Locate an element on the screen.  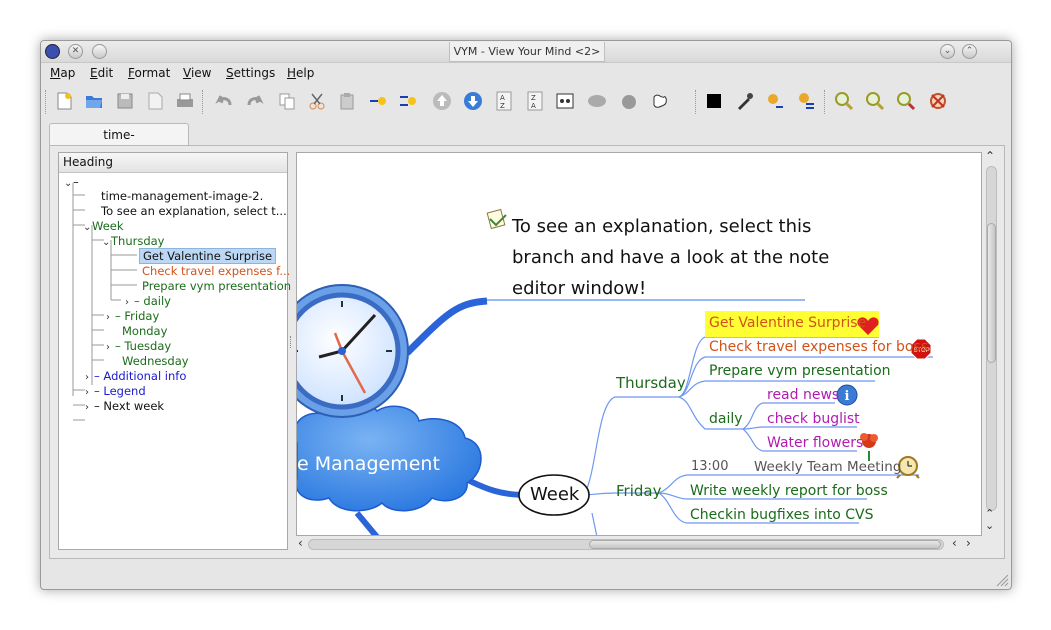
menu-format: Format is located at coordinates (149, 73).